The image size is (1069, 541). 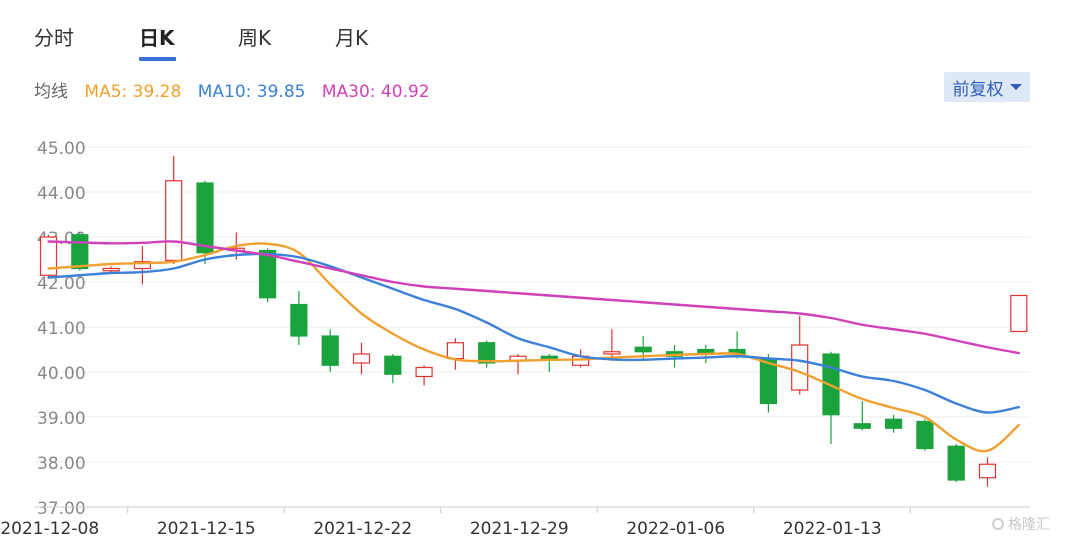 I want to click on watermark: 格隆汇, so click(x=1021, y=524).